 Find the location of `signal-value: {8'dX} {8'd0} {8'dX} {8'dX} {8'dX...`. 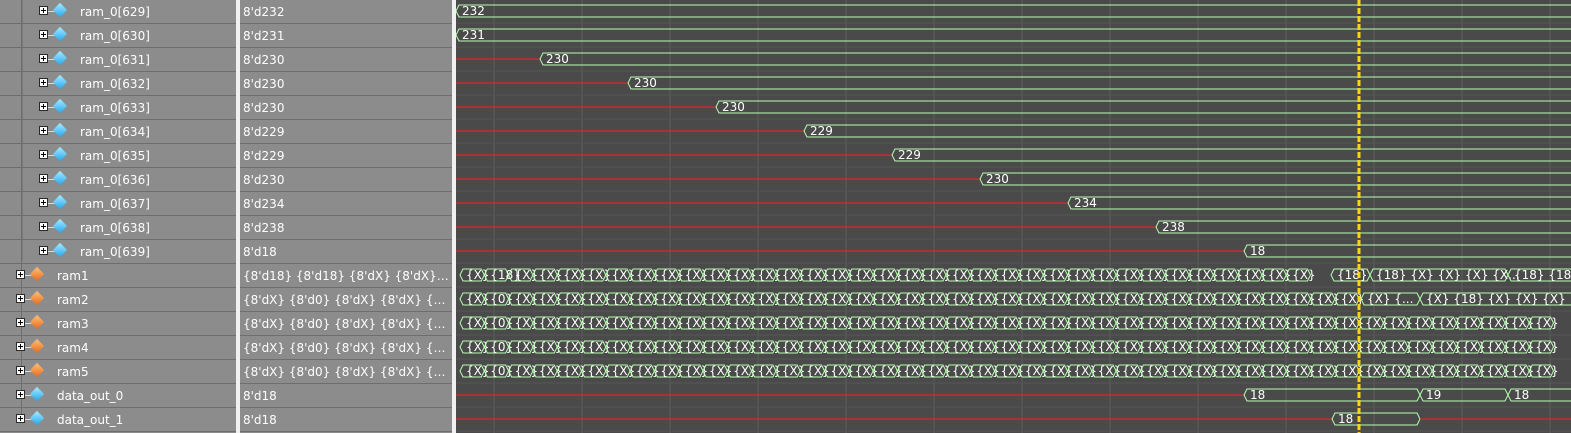

signal-value: {8'dX} {8'd0} {8'dX} {8'dX} {8'dX... is located at coordinates (347, 348).